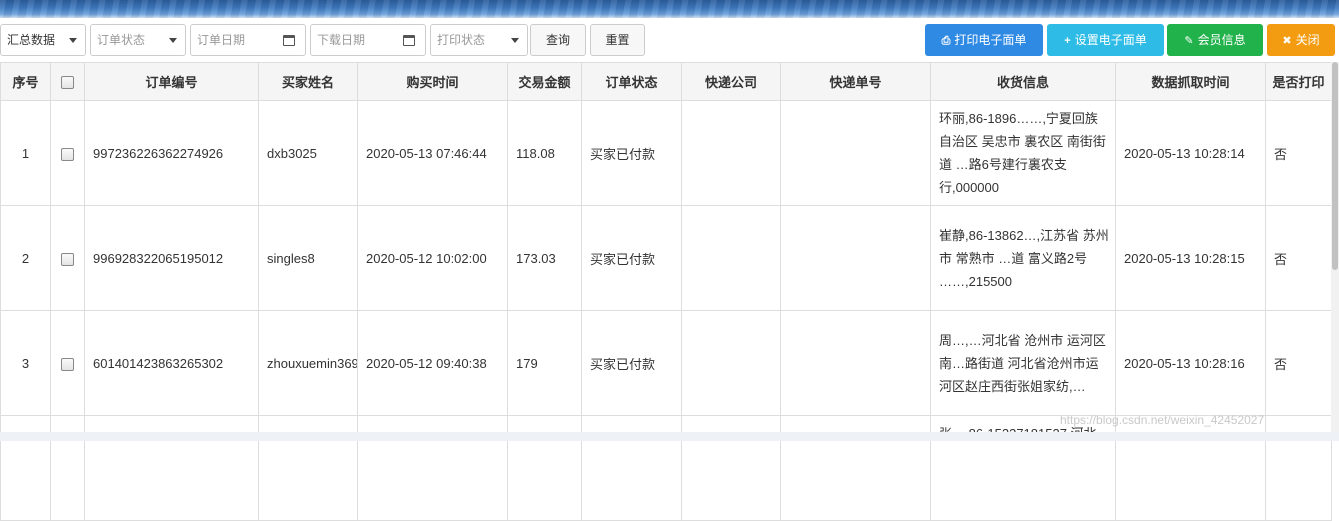 The width and height of the screenshot is (1339, 521). What do you see at coordinates (855, 81) in the screenshot?
I see `header-tracking: 快递单号` at bounding box center [855, 81].